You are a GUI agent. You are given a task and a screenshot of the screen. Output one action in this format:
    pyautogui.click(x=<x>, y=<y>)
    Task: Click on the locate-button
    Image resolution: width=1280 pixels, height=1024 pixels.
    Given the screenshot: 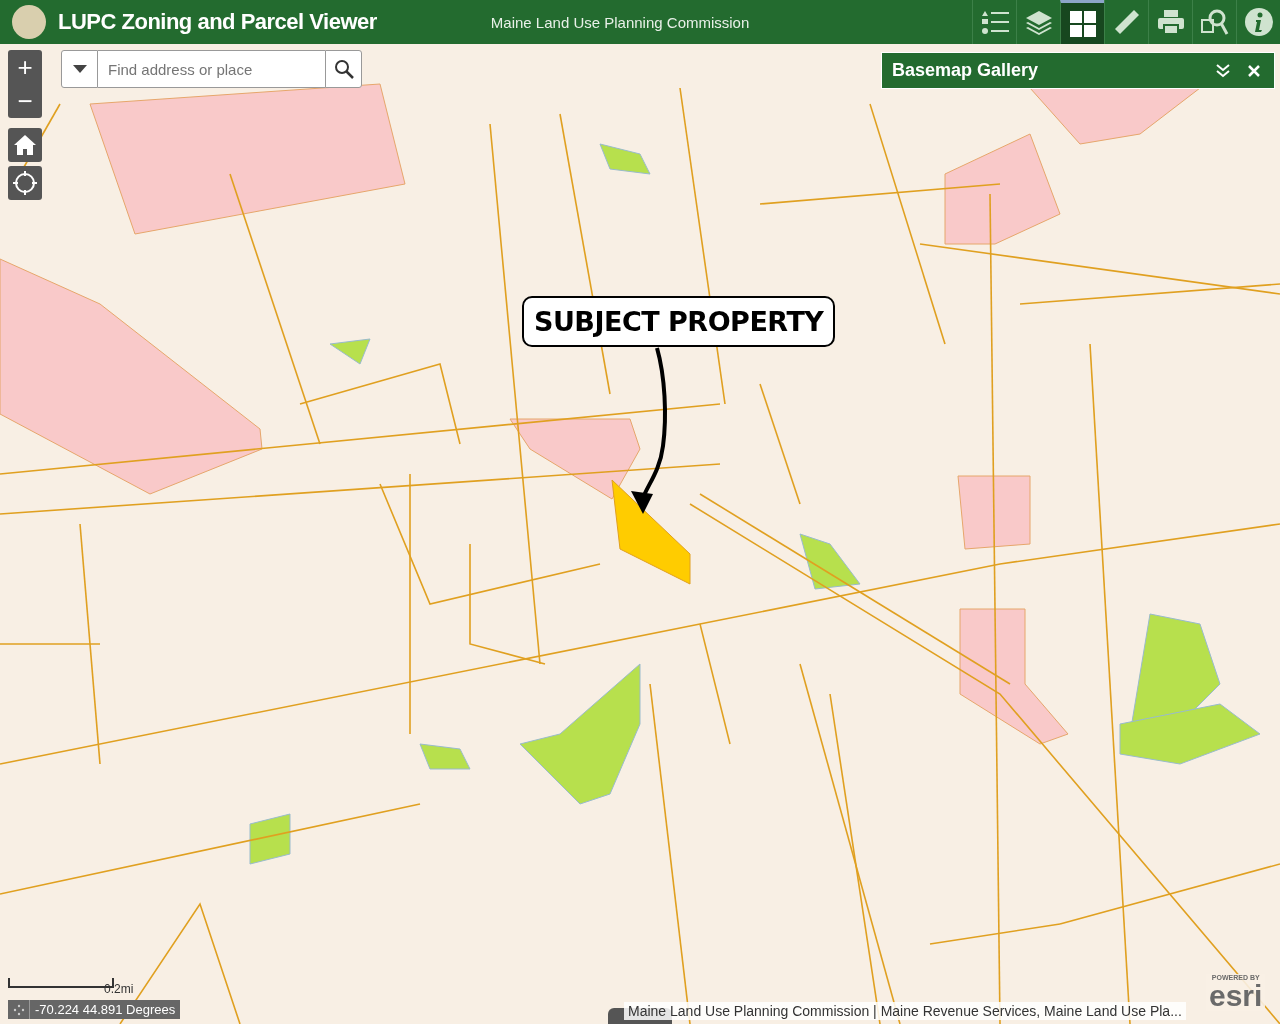 What is the action you would take?
    pyautogui.click(x=25, y=183)
    